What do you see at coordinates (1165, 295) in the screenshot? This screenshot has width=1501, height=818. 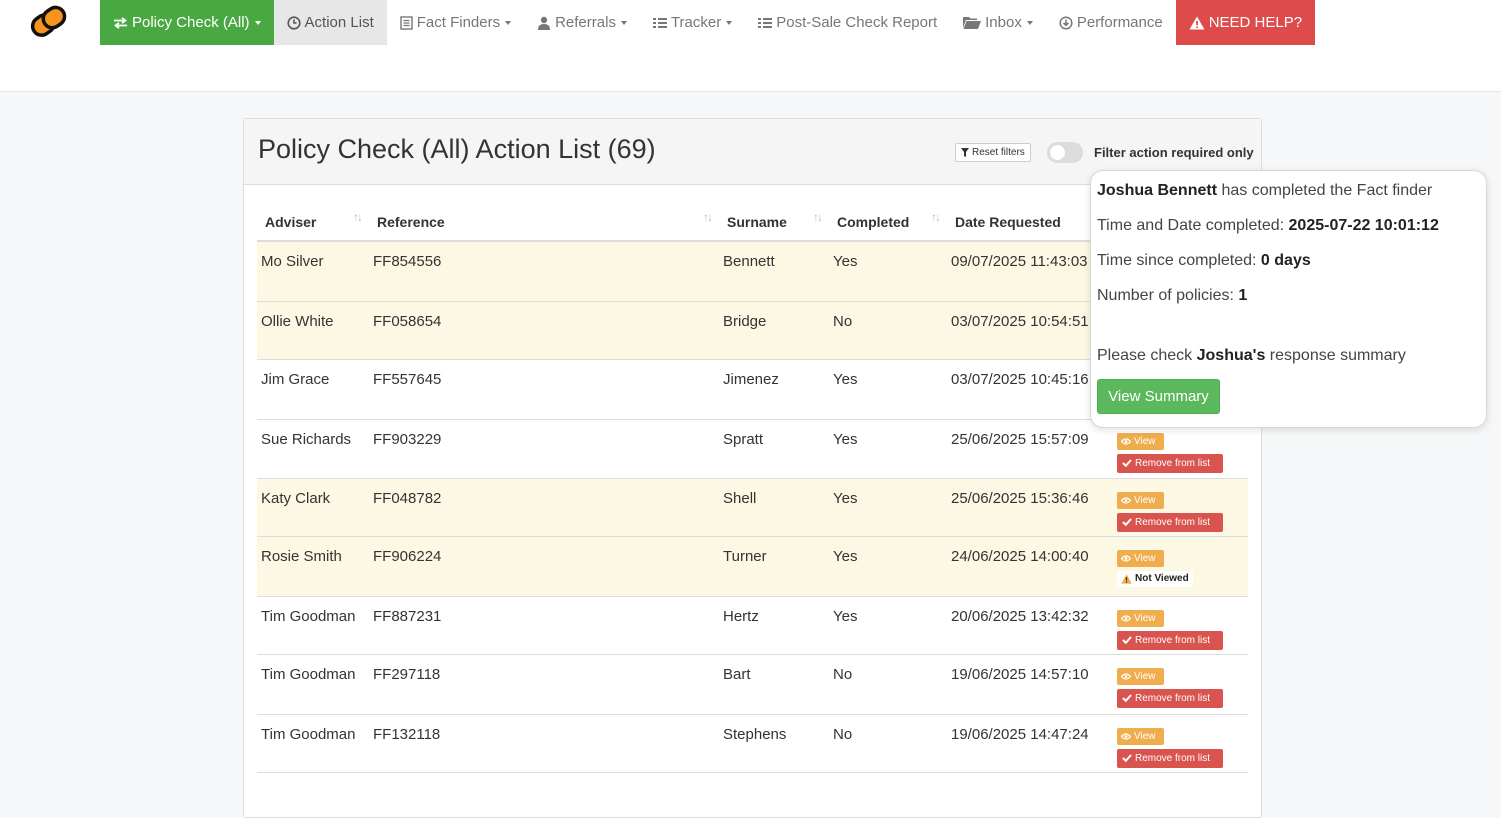 I see `popover-policies-label: Number of policies:` at bounding box center [1165, 295].